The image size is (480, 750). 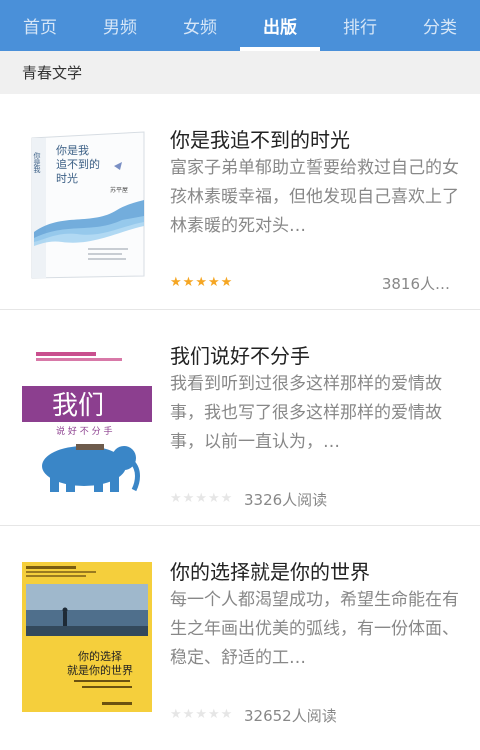 What do you see at coordinates (40, 25) in the screenshot?
I see `tab-home: 首页` at bounding box center [40, 25].